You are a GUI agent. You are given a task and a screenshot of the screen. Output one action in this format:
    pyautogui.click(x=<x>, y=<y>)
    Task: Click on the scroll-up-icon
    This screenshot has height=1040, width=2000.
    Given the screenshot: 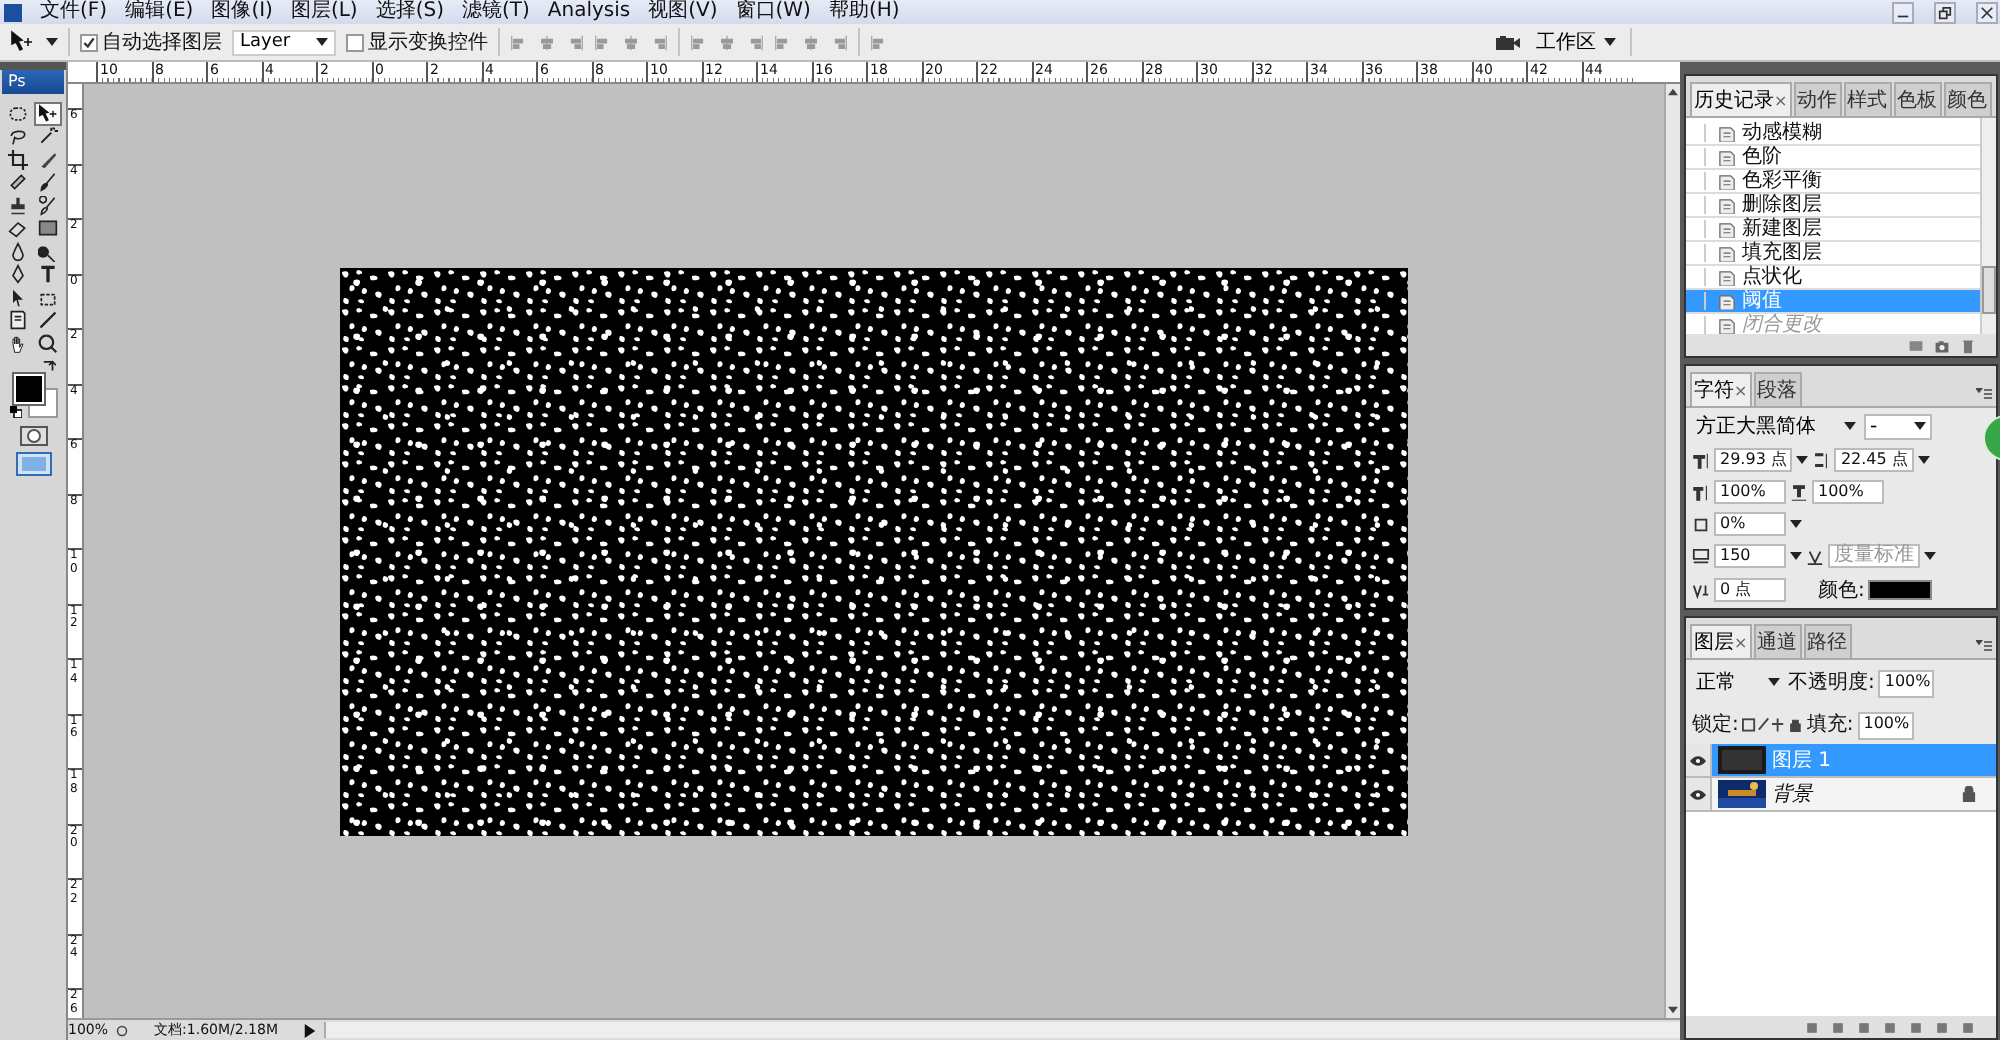 What is the action you would take?
    pyautogui.click(x=1673, y=92)
    